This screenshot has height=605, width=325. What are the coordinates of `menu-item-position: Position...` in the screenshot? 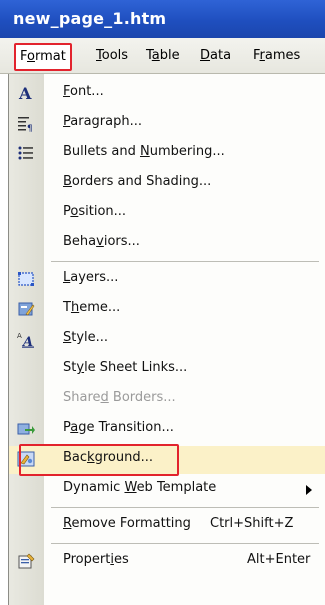 It's located at (167, 214).